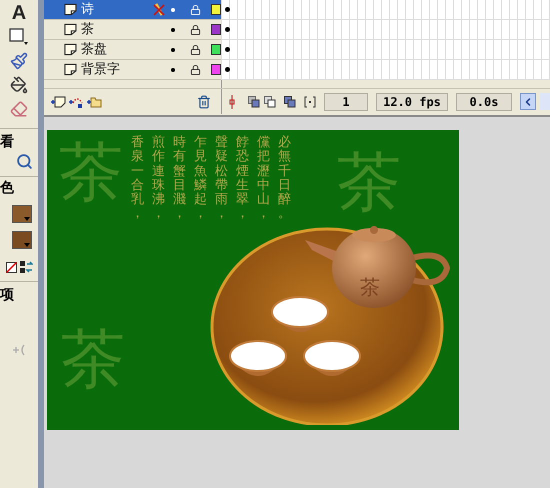 Image resolution: width=550 pixels, height=488 pixels. I want to click on edit-multiple-frames-icon, so click(290, 102).